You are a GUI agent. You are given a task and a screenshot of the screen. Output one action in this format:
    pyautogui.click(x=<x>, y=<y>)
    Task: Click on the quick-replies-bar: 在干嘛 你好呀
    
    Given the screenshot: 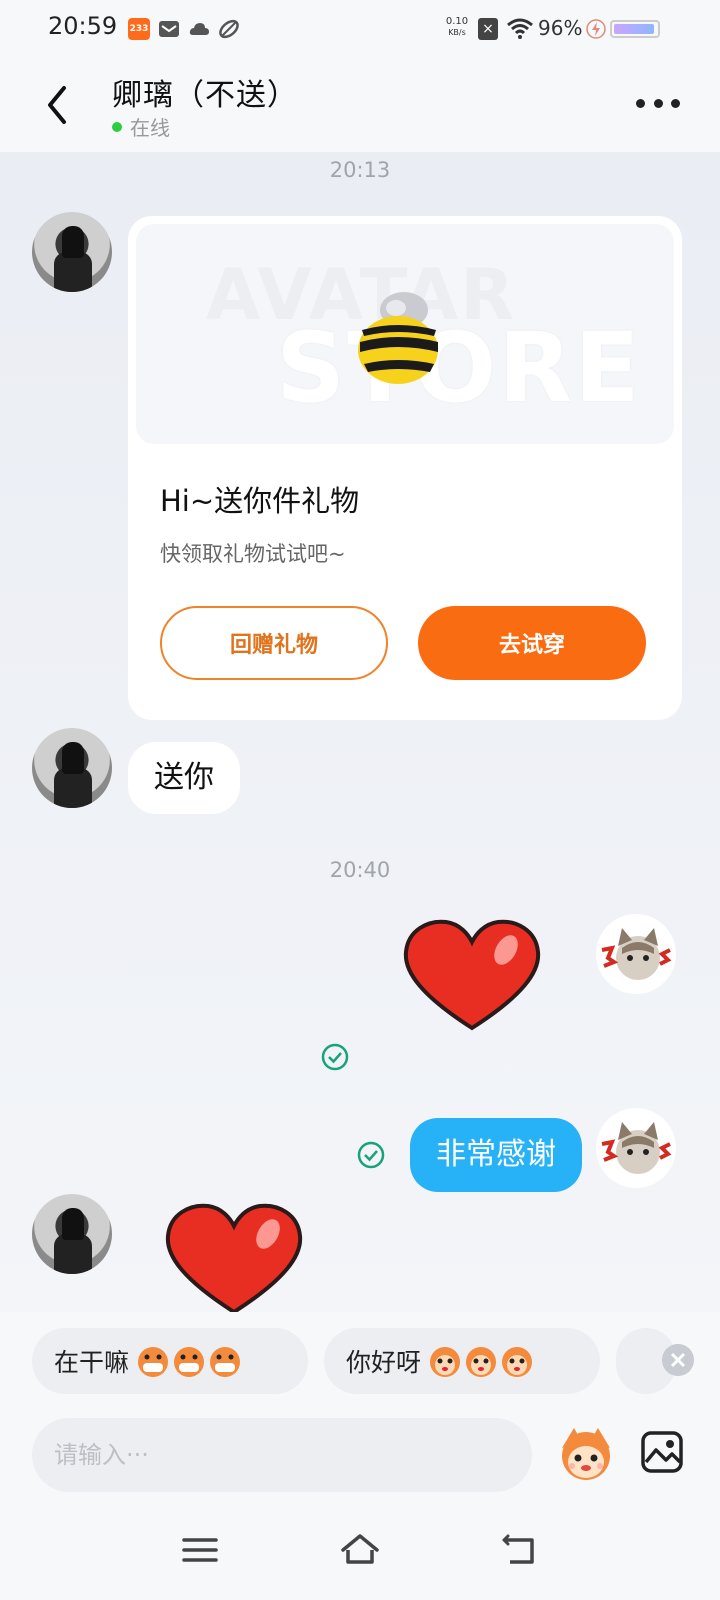 What is the action you would take?
    pyautogui.click(x=360, y=1362)
    